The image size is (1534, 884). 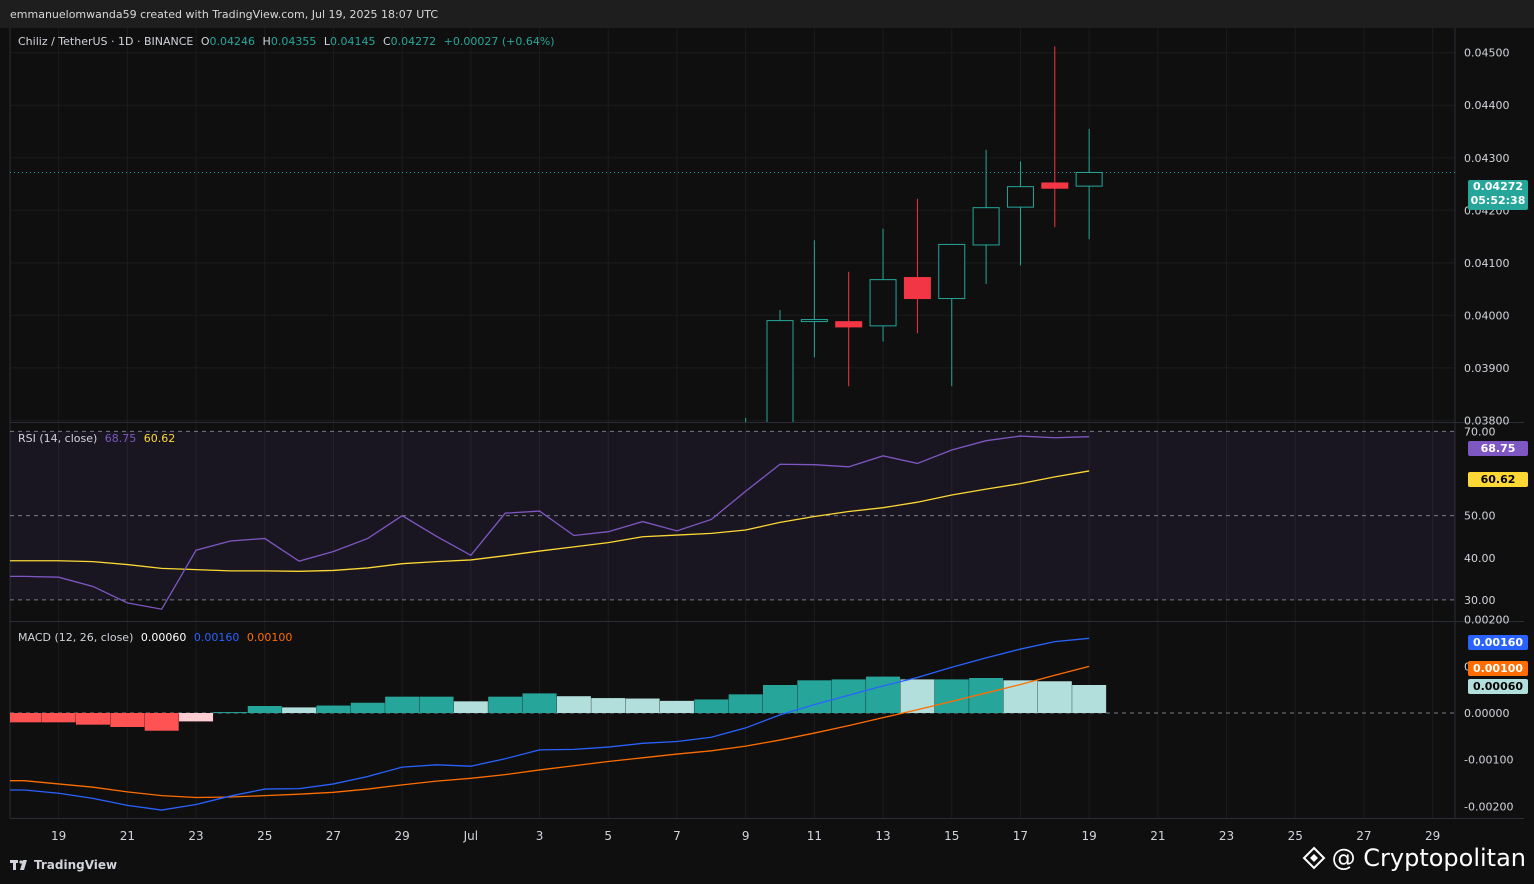 I want to click on rsi-tag: 68.75, so click(x=1498, y=448).